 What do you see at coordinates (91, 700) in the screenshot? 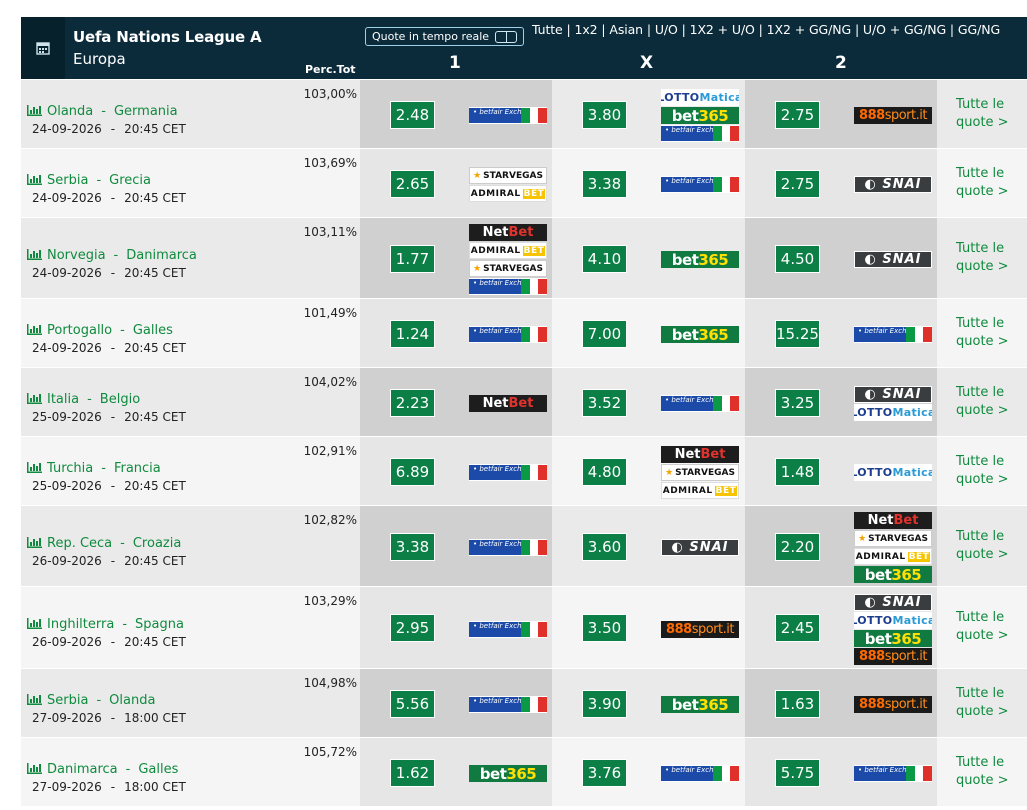
I see `match-link: Serbia - Olanda` at bounding box center [91, 700].